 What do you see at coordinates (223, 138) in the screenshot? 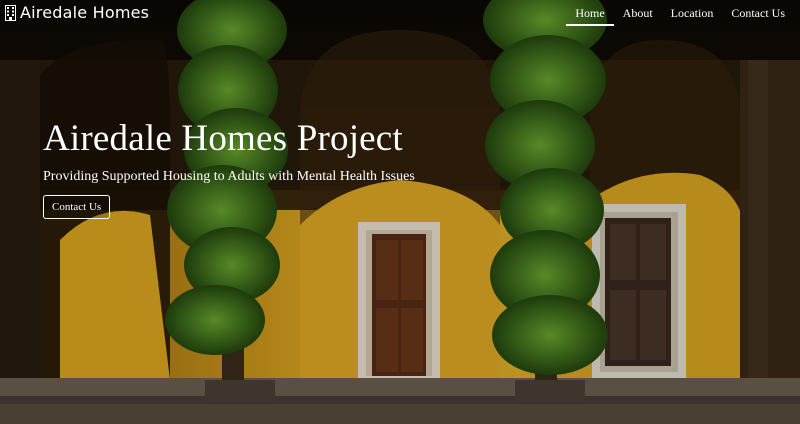
I see `hero-title: Airedale Homes Project` at bounding box center [223, 138].